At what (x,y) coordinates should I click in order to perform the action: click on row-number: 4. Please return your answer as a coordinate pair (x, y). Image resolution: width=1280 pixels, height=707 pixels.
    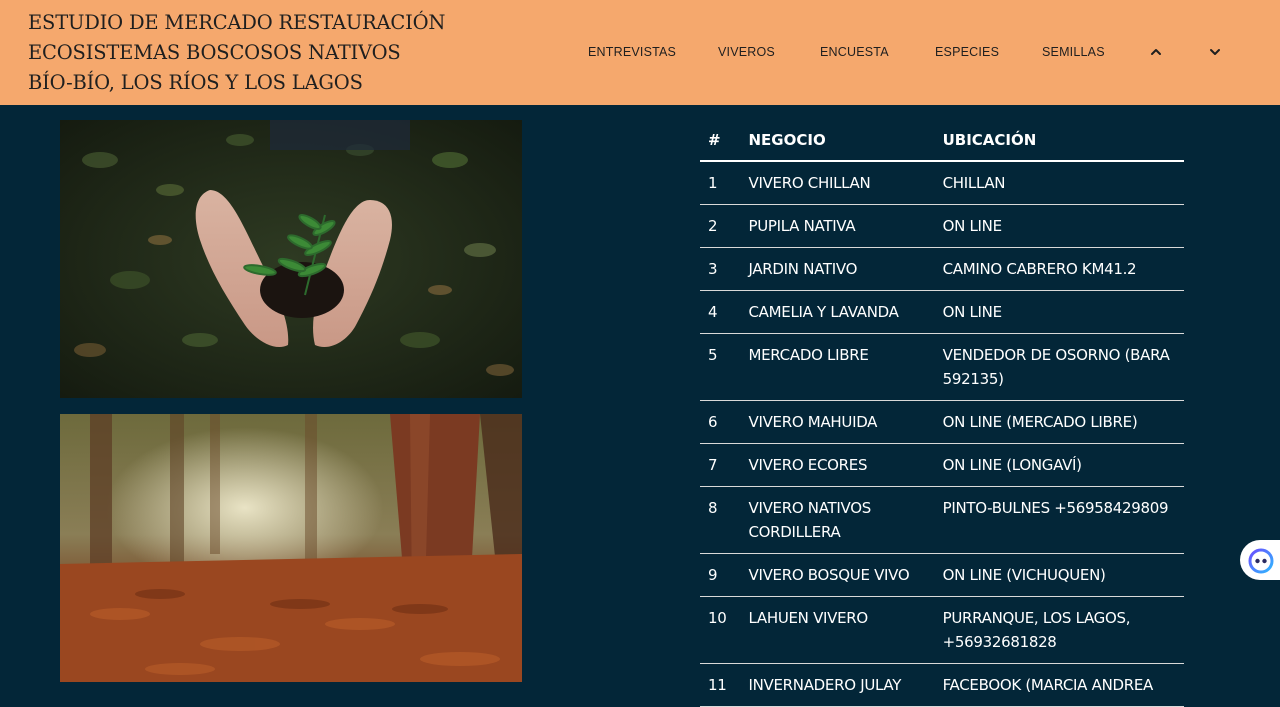
    Looking at the image, I should click on (720, 312).